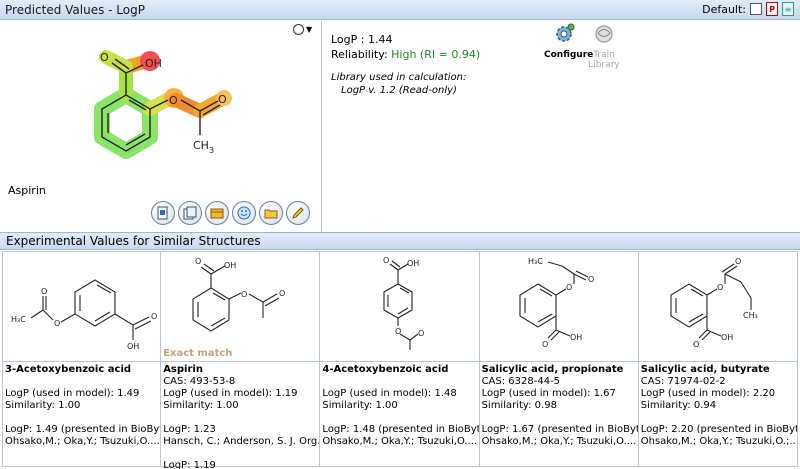 This screenshot has height=469, width=800. What do you see at coordinates (126, 123) in the screenshot?
I see `ring-highlight` at bounding box center [126, 123].